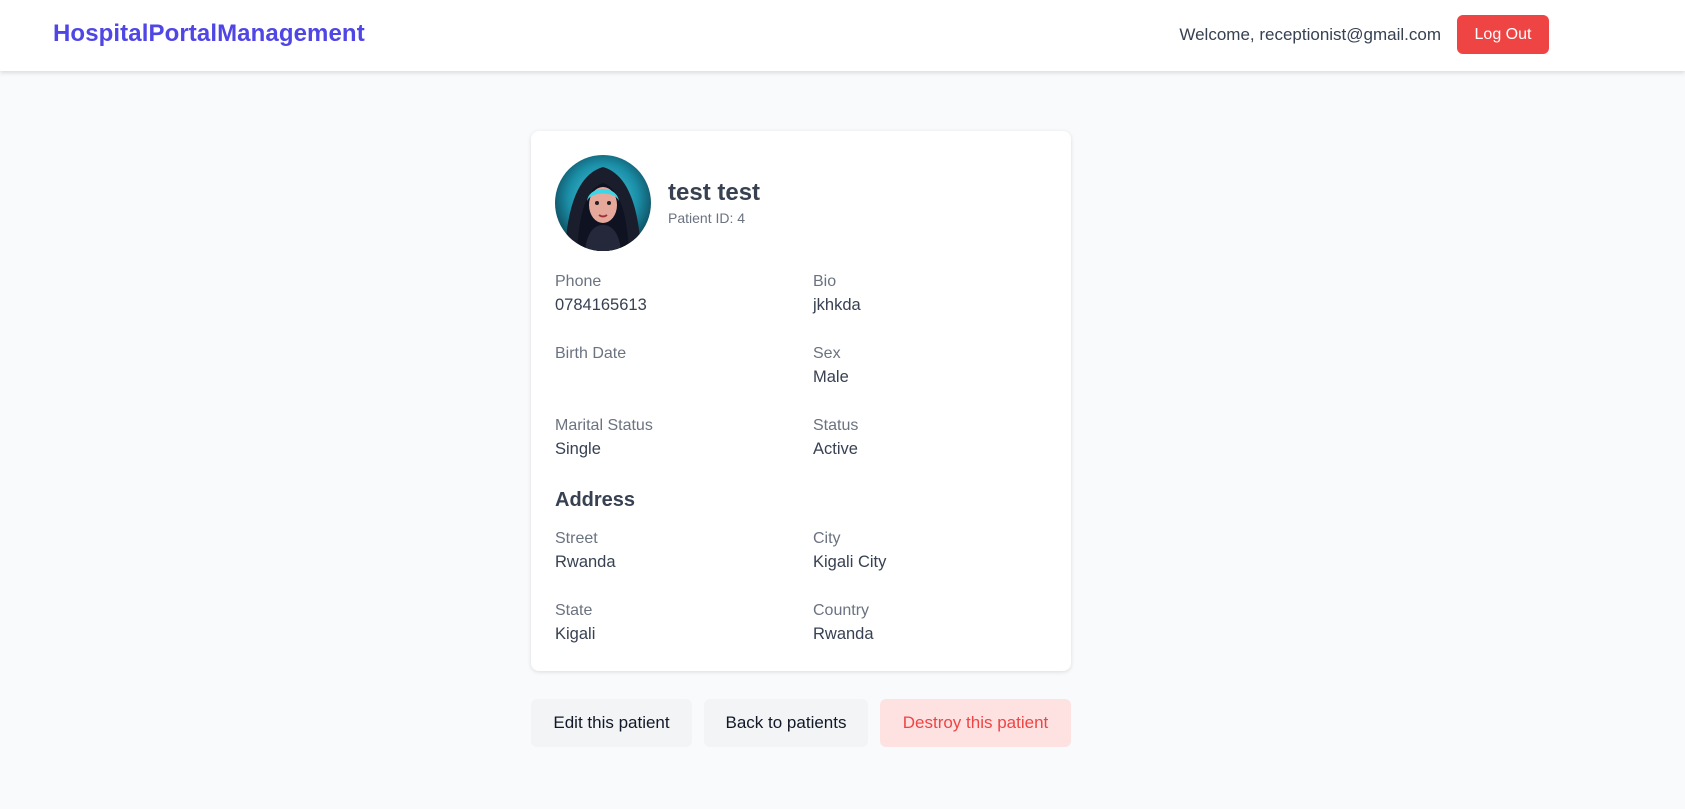 This screenshot has height=809, width=1685. Describe the element at coordinates (975, 723) in the screenshot. I see `destroy-patient-button: Destroy this patient` at that location.